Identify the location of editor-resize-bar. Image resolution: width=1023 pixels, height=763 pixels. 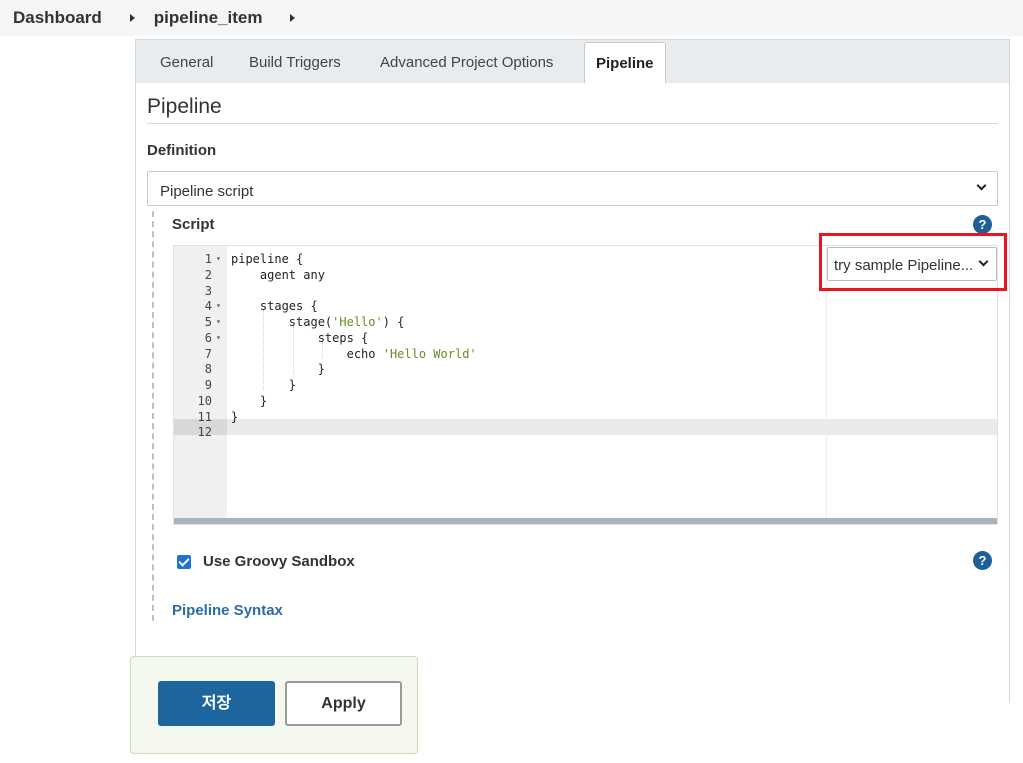
(585, 521).